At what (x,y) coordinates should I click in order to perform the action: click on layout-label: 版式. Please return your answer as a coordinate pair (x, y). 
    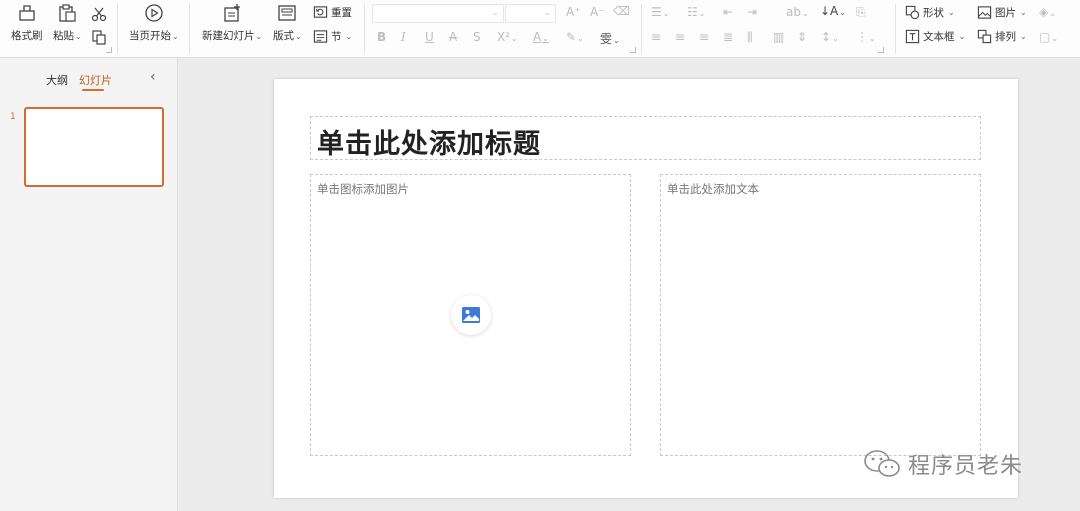
    Looking at the image, I should click on (283, 36).